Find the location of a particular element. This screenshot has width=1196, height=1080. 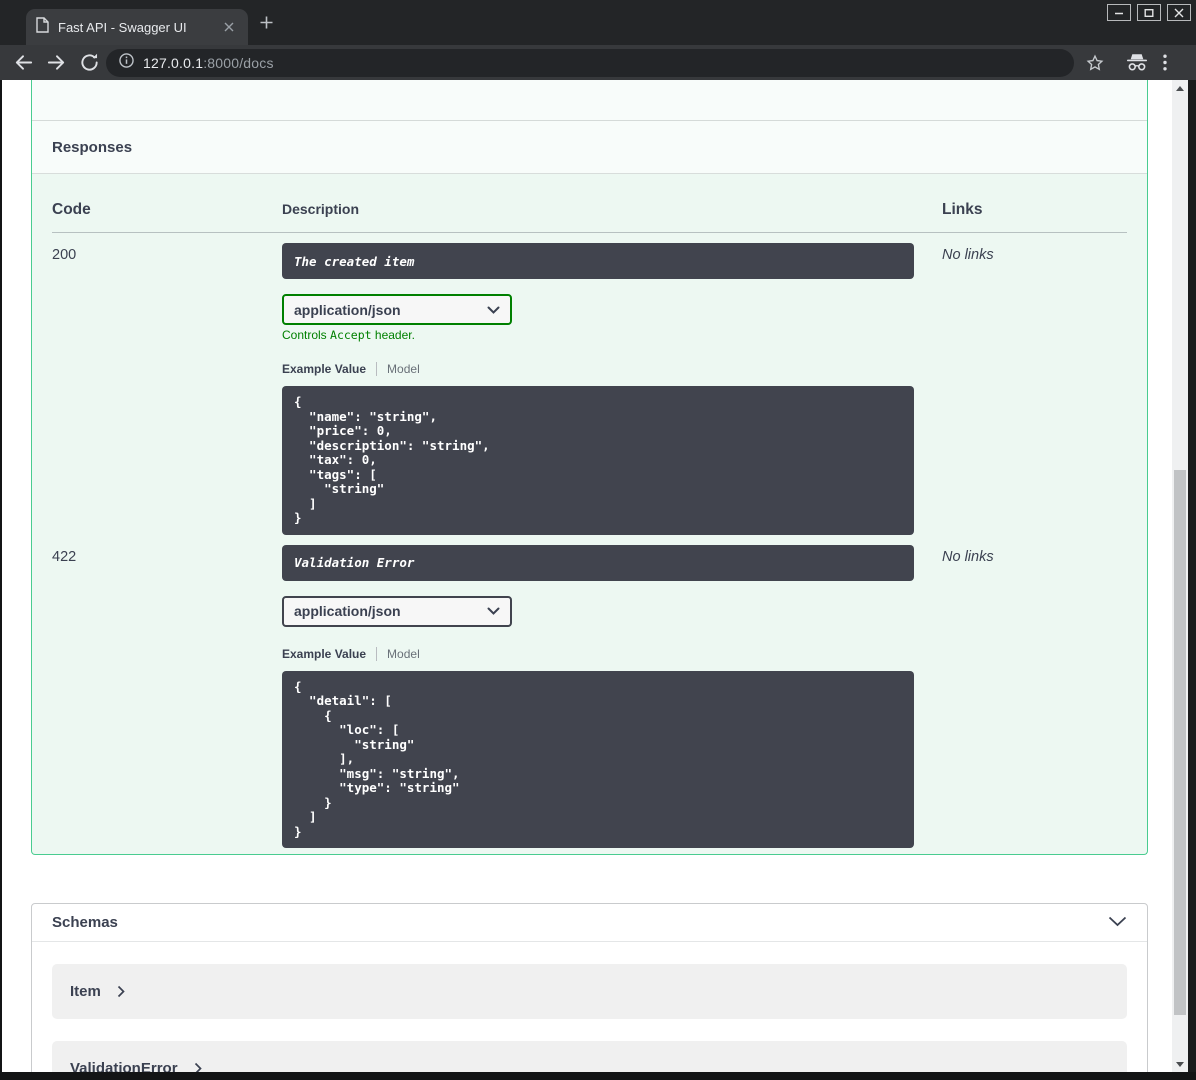

tab-close-icon is located at coordinates (229, 27).